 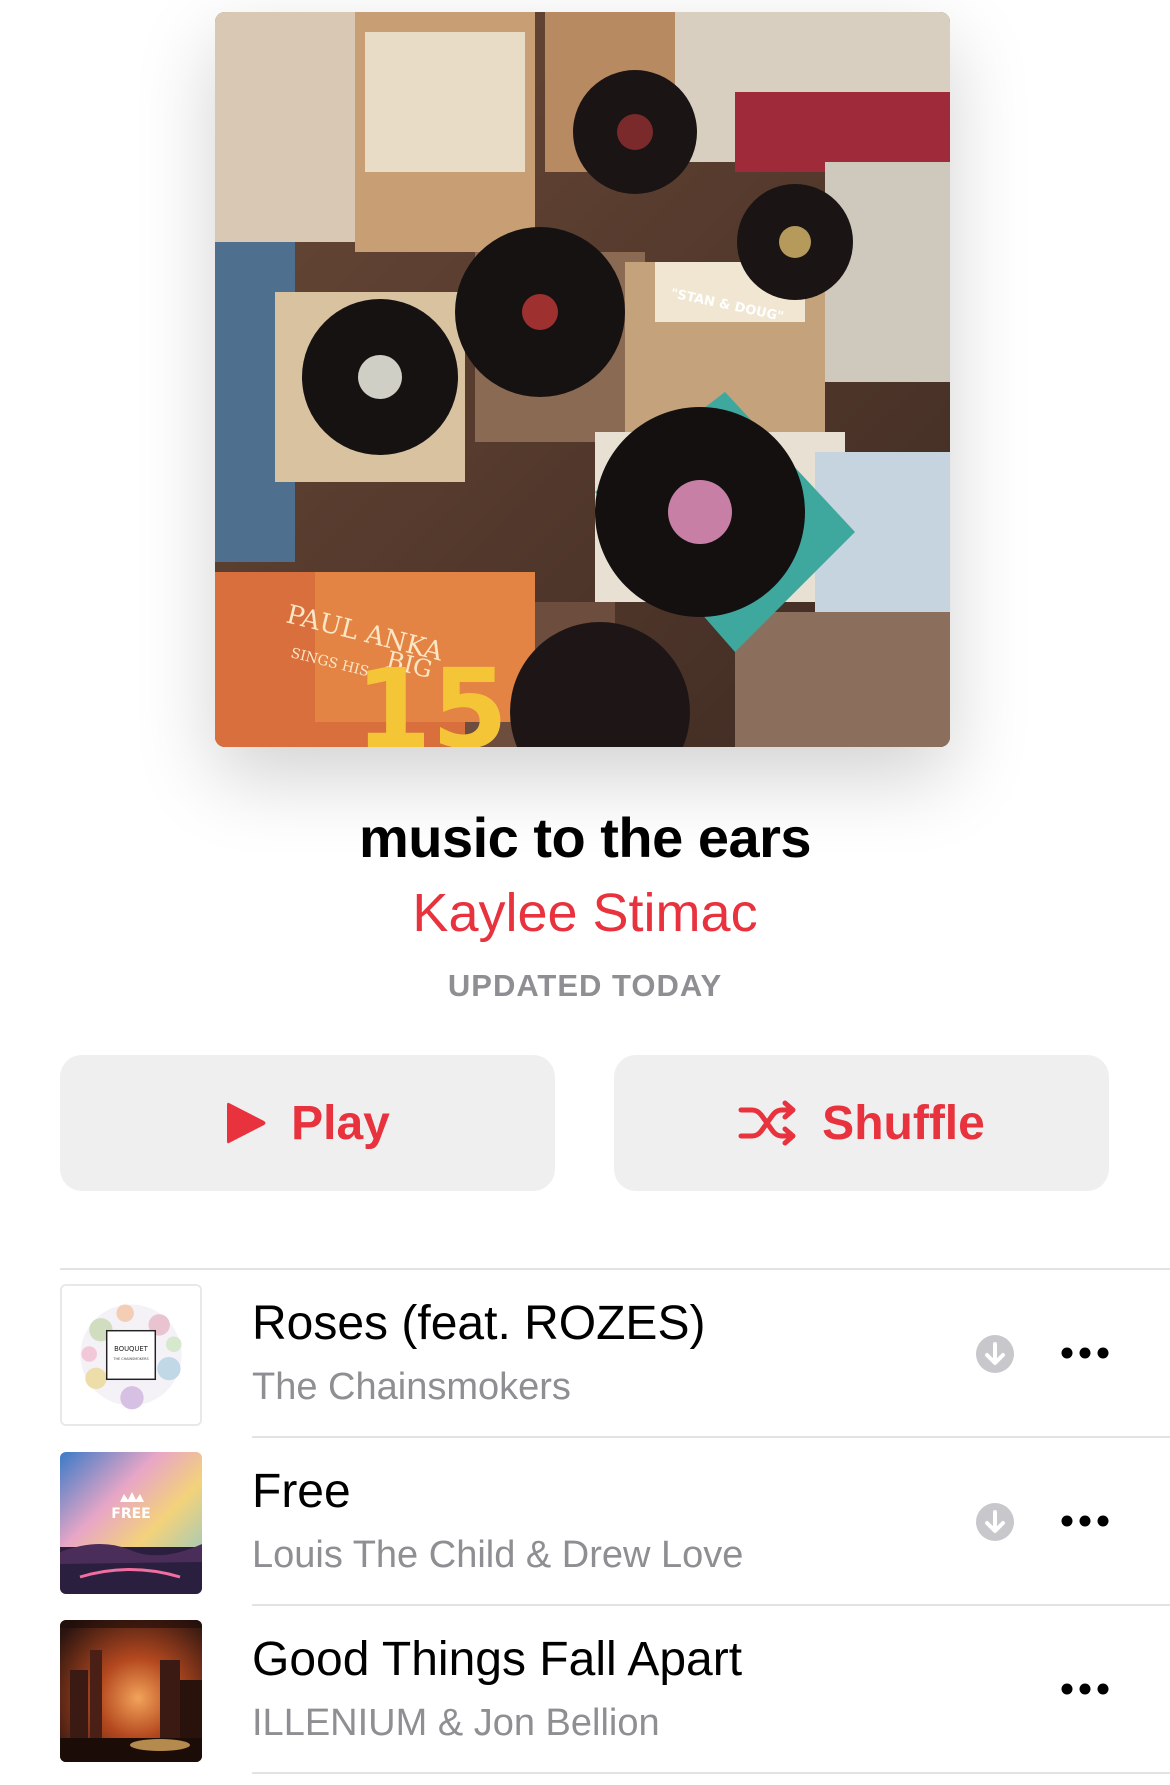 I want to click on track-artwork: BOUQUET THE CHAINSMOKERS, so click(x=131, y=1355).